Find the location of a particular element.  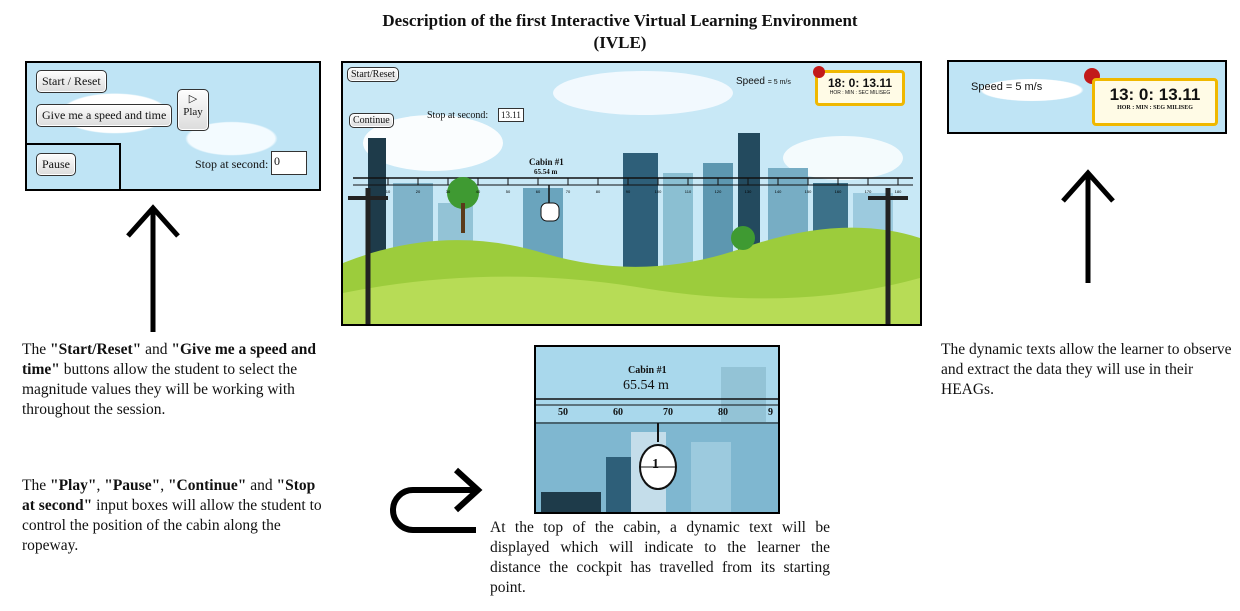

give-speed-time-button: Give me a speed and time is located at coordinates (104, 115).